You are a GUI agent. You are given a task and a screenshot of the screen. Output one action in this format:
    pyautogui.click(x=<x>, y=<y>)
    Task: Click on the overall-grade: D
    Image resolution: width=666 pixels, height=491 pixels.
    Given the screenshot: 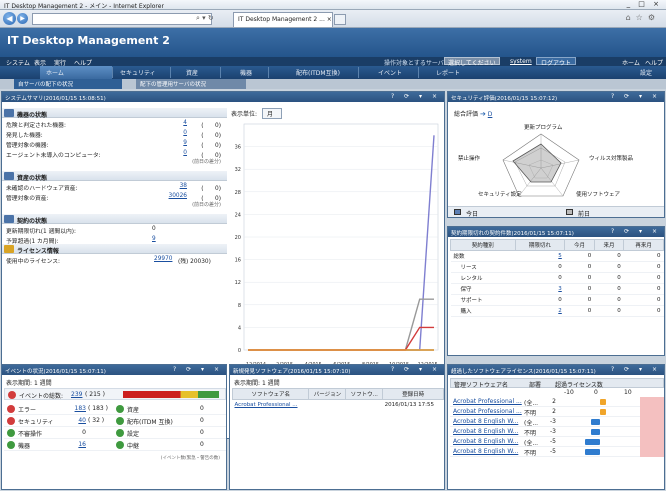 What is the action you would take?
    pyautogui.click(x=490, y=114)
    